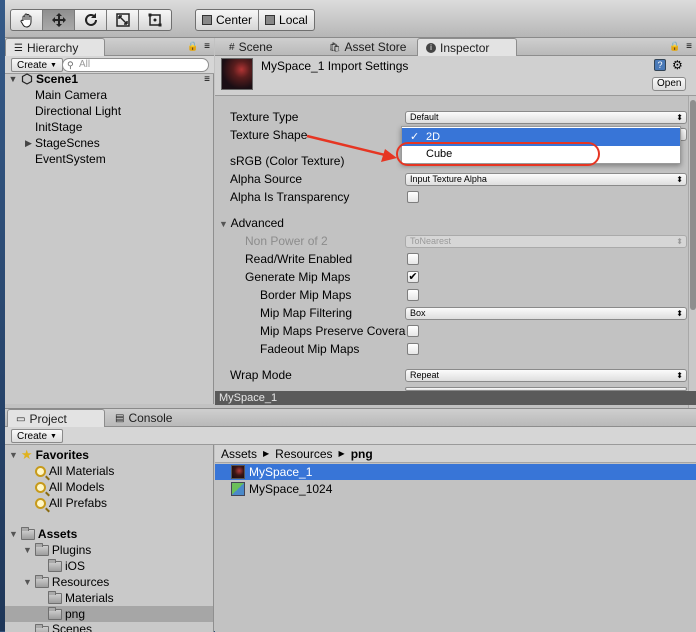 This screenshot has width=696, height=632. I want to click on fadeout-mip-checkbox, so click(413, 349).